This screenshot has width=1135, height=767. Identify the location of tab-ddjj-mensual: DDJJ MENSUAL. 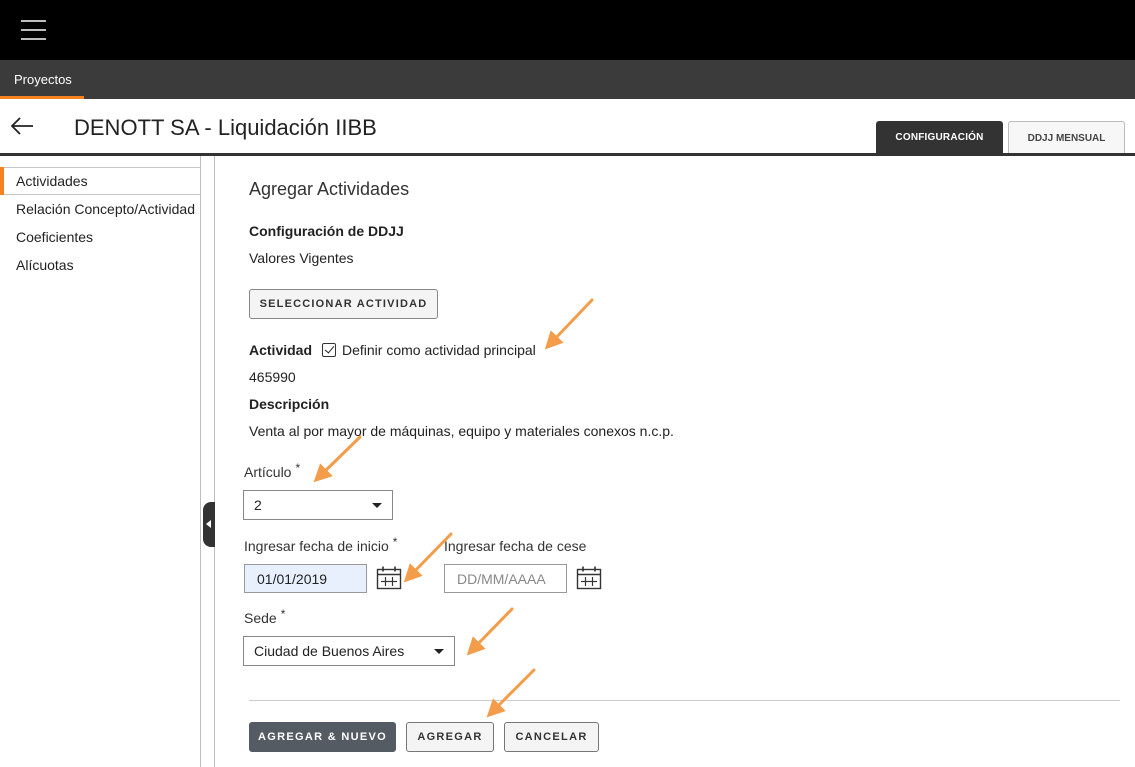
(1066, 137).